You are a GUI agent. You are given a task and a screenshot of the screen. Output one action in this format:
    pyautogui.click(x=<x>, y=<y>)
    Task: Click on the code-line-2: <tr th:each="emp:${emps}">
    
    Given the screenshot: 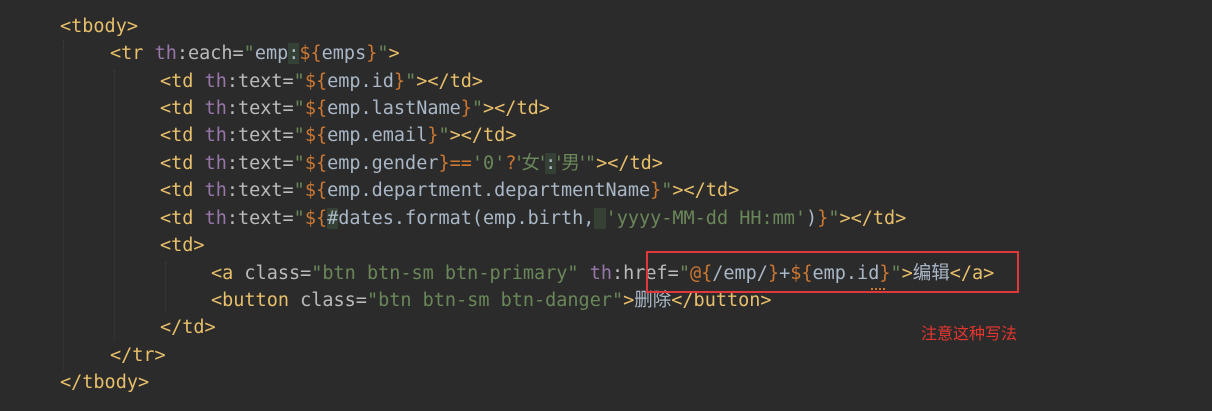 What is the action you would take?
    pyautogui.click(x=255, y=53)
    